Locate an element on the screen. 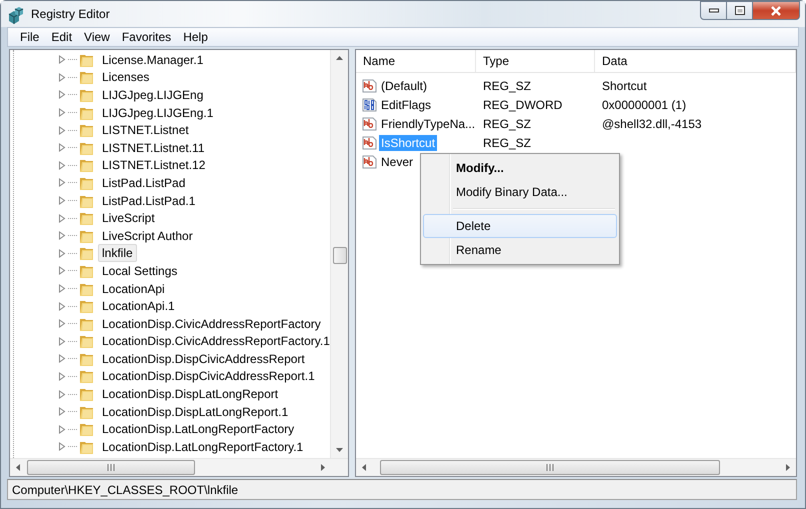  menu-bar-item: View is located at coordinates (97, 37).